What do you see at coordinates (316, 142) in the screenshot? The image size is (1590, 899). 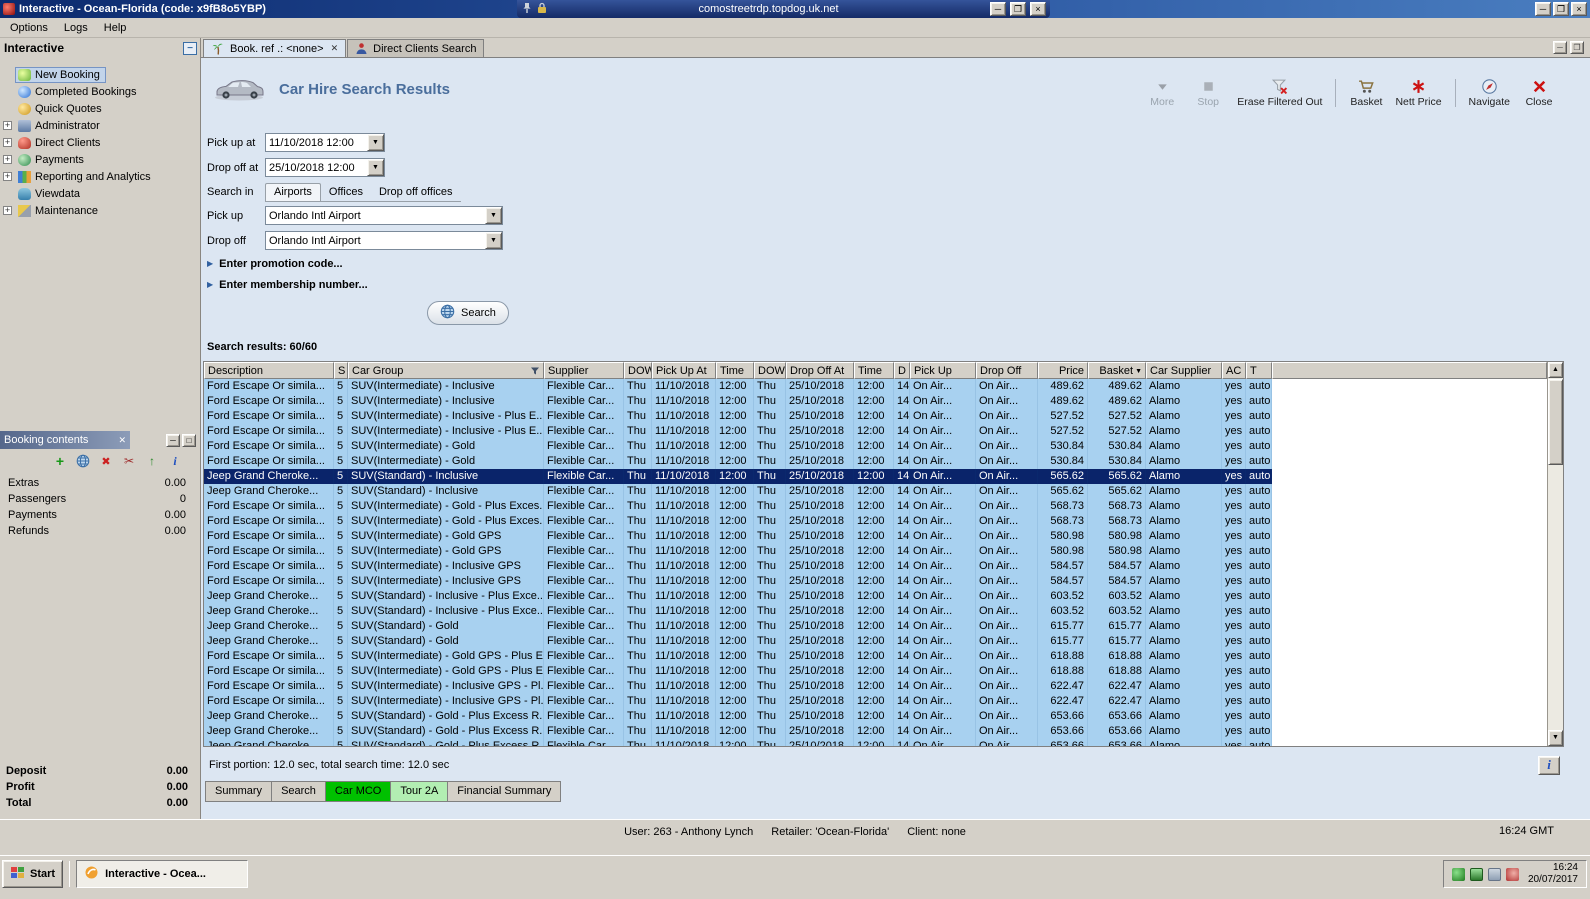 I see `pickup-at-input` at bounding box center [316, 142].